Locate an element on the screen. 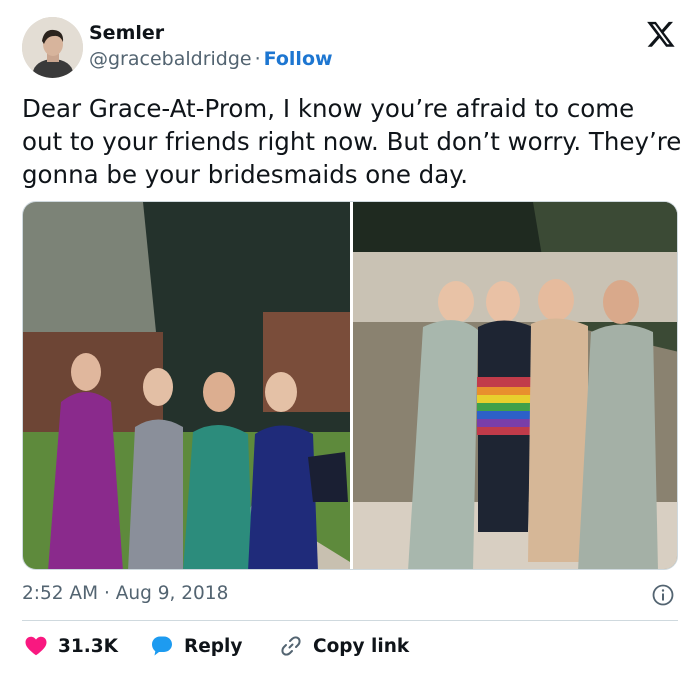 The height and width of the screenshot is (673, 700). like-button: 31.3K is located at coordinates (71, 646).